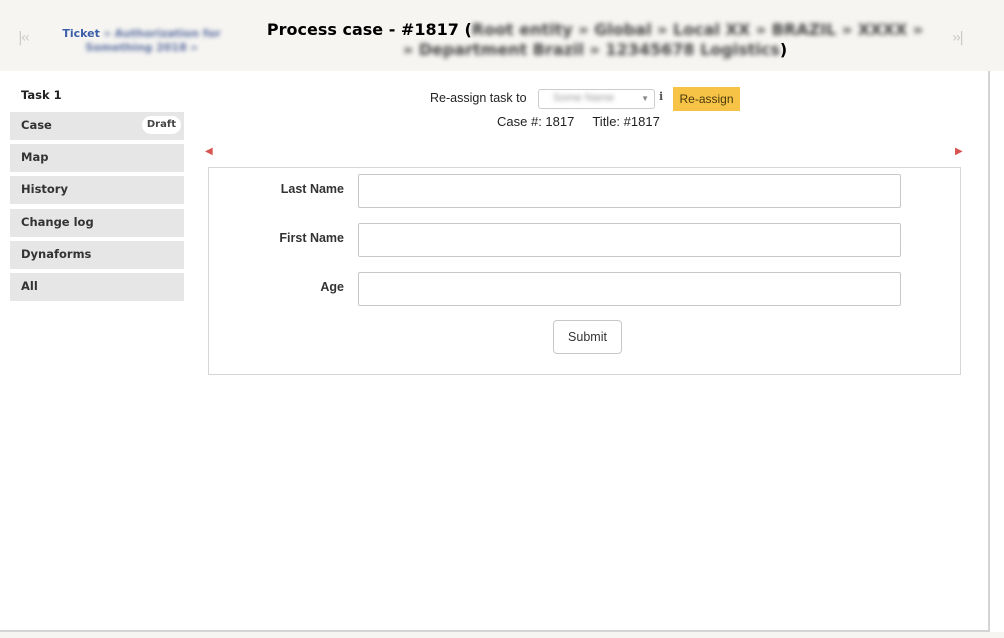  Describe the element at coordinates (584, 98) in the screenshot. I see `reassign-selected-user: Some Name` at that location.